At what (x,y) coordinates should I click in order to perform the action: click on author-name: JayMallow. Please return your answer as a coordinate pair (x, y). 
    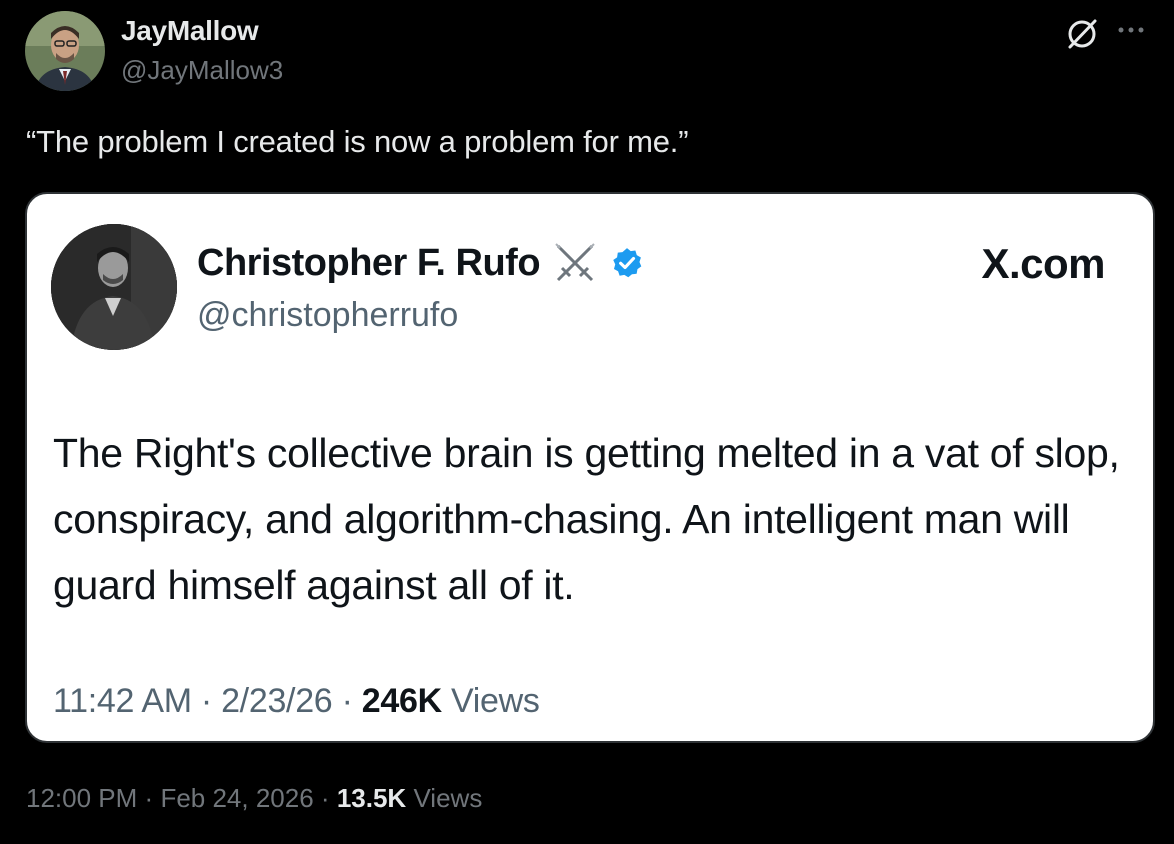
    Looking at the image, I should click on (190, 31).